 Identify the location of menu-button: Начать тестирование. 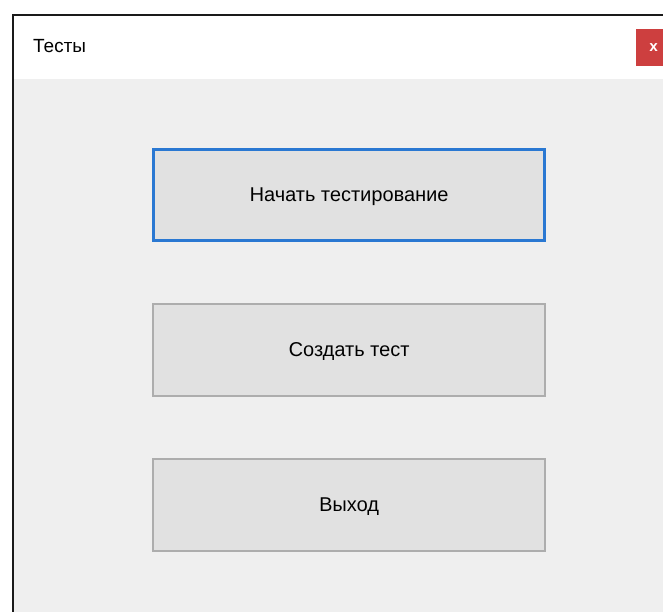
(349, 195).